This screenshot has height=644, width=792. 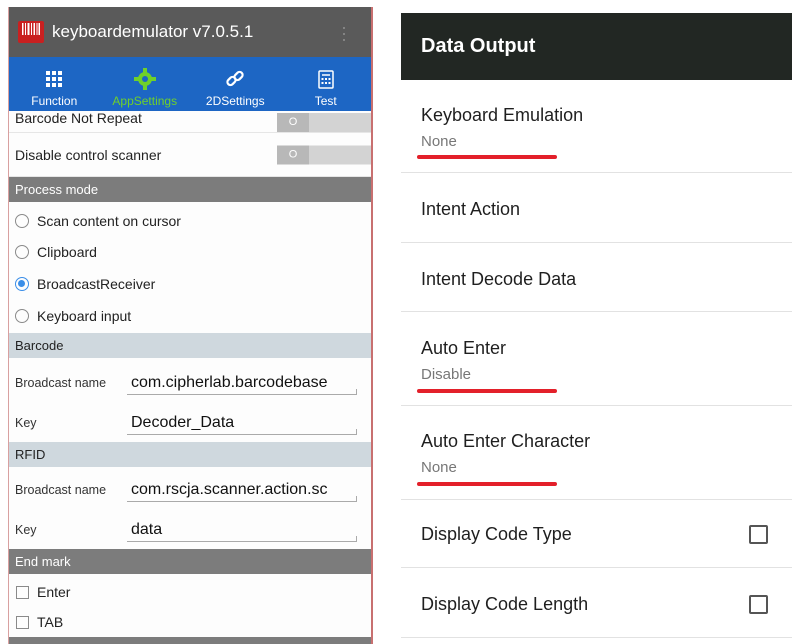 What do you see at coordinates (153, 31) in the screenshot?
I see `app-title: keyboardemulator v7.0.5.1` at bounding box center [153, 31].